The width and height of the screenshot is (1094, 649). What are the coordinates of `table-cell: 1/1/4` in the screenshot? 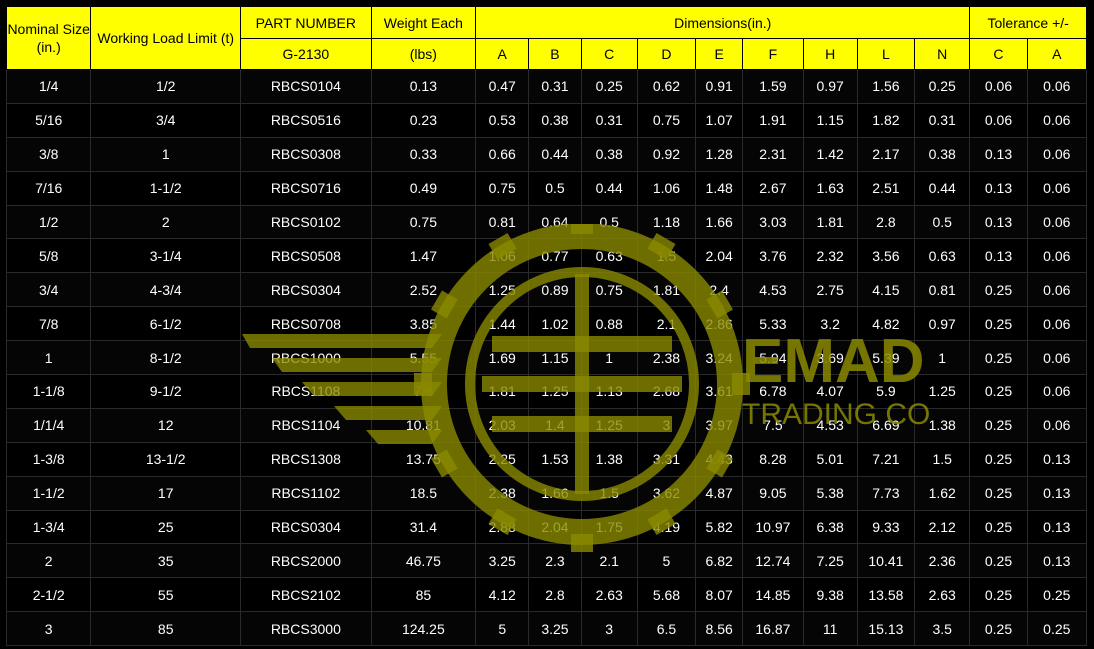 It's located at (48, 425).